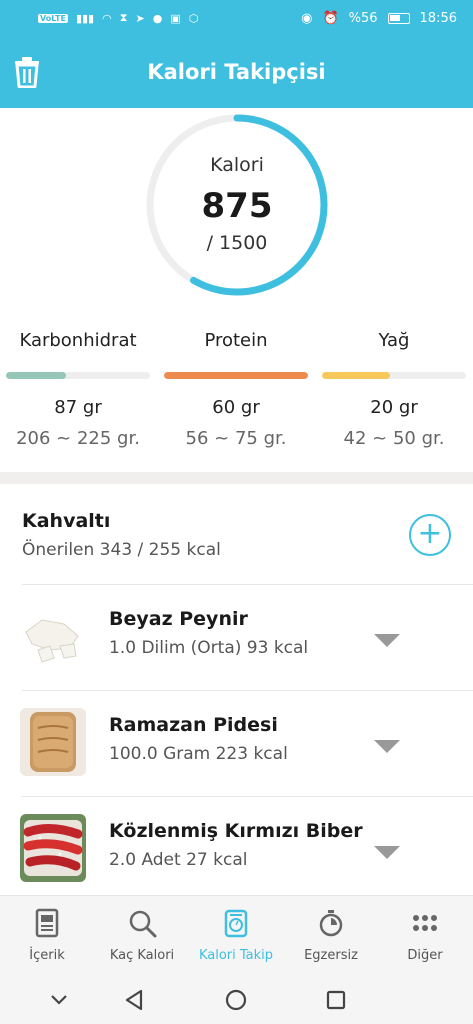 The width and height of the screenshot is (473, 1024). I want to click on system-navigation-bar, so click(236, 999).